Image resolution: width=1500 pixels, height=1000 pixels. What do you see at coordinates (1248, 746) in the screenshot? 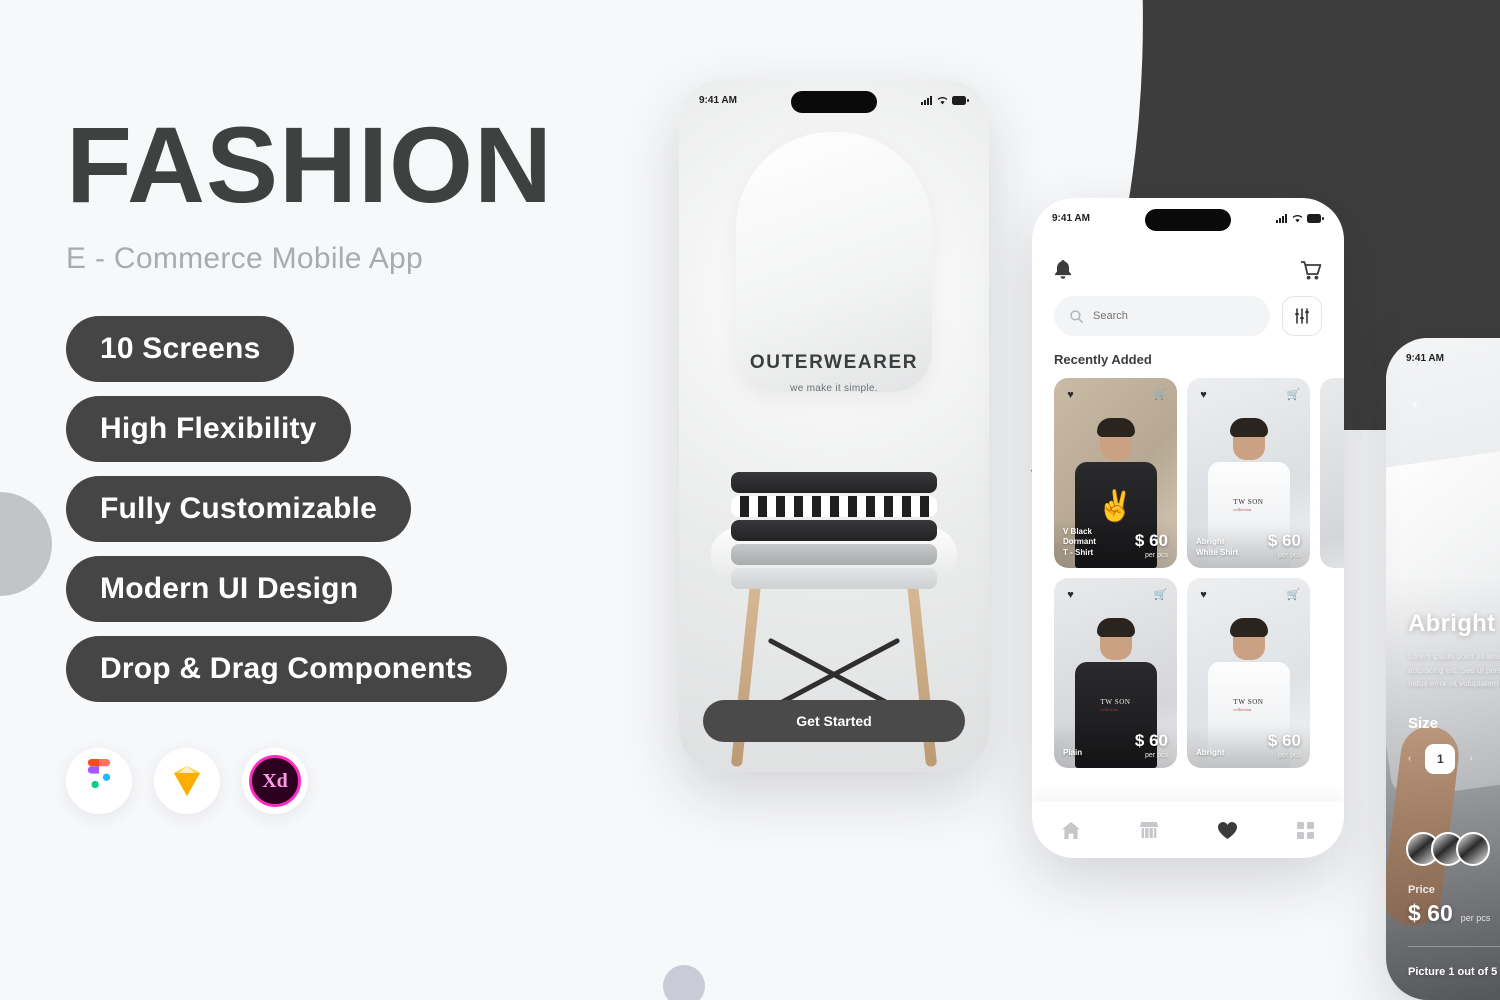
I see `product-card-footer: Abright $ 60 per pcs` at bounding box center [1248, 746].